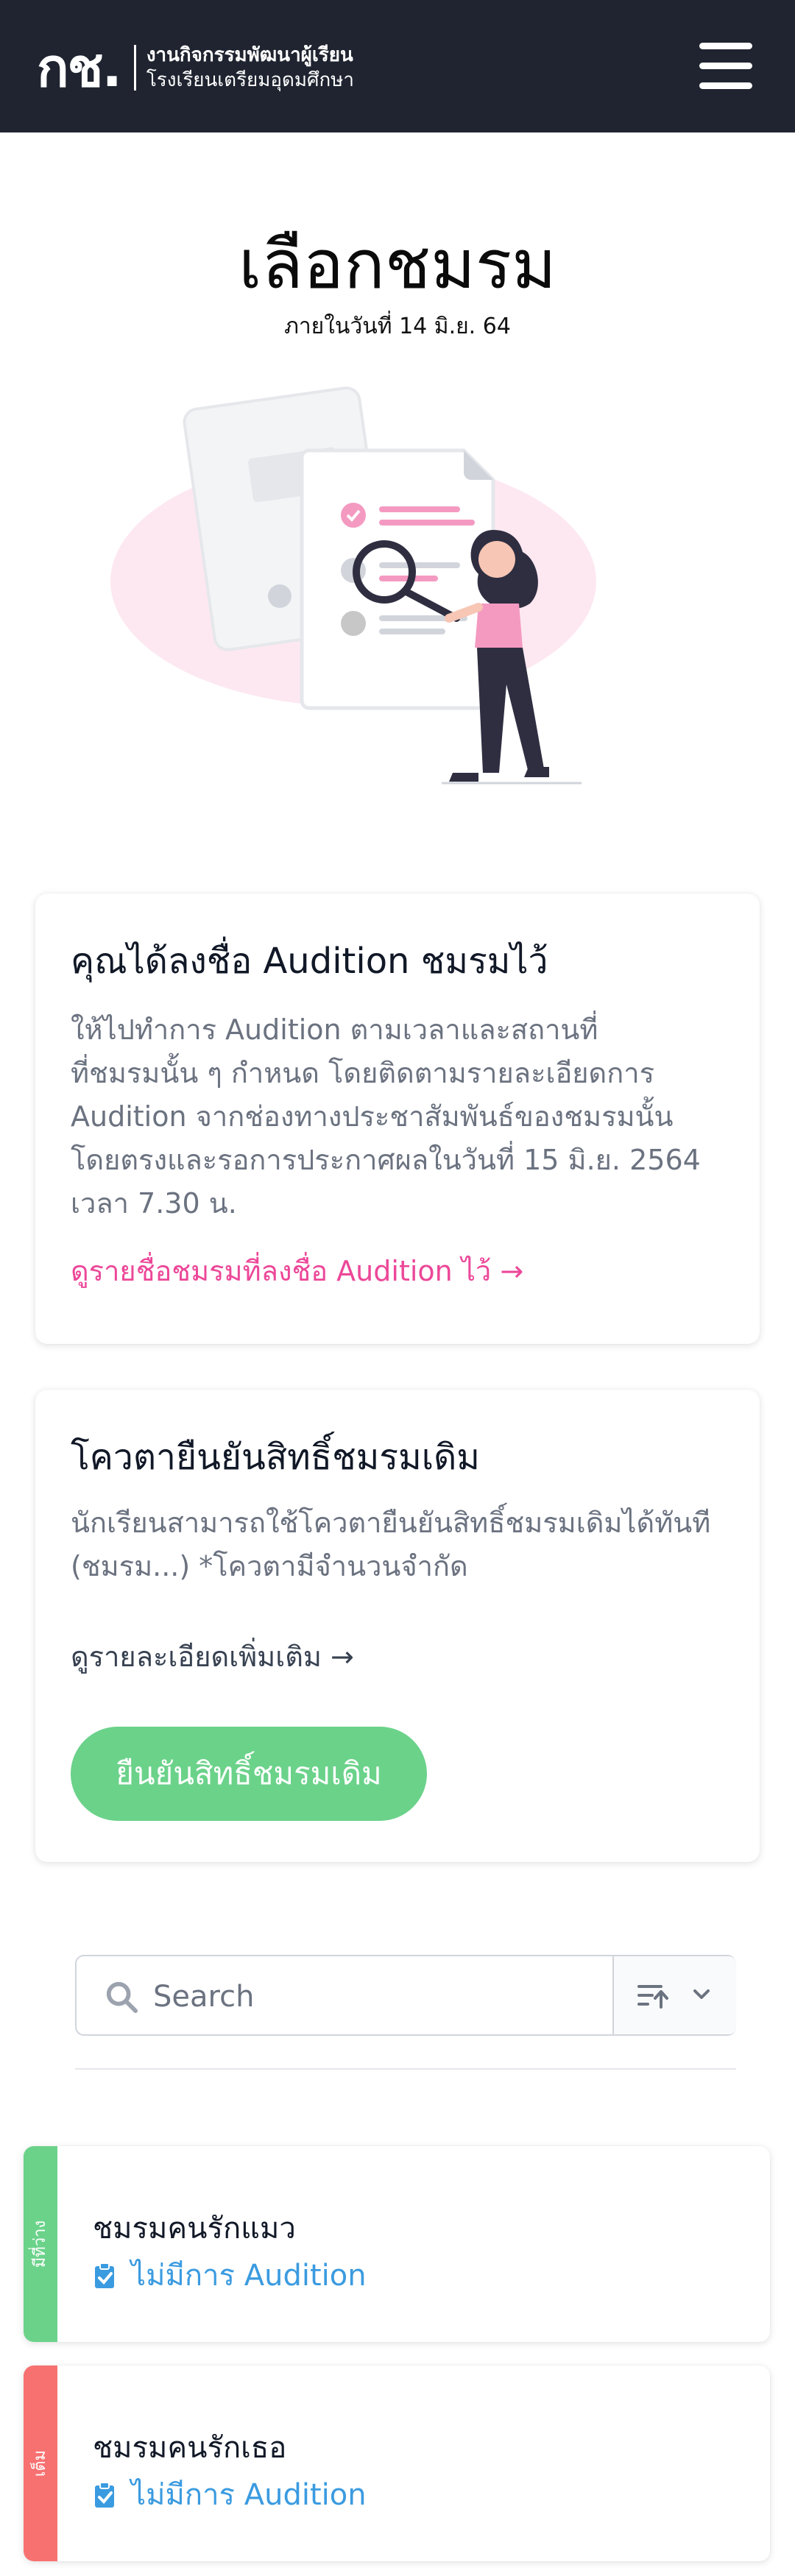 The height and width of the screenshot is (2576, 795). What do you see at coordinates (397, 2463) in the screenshot?
I see `club-list-item: เต็ม ชมรมคนรักเธอ ไม่มีการ Audition` at bounding box center [397, 2463].